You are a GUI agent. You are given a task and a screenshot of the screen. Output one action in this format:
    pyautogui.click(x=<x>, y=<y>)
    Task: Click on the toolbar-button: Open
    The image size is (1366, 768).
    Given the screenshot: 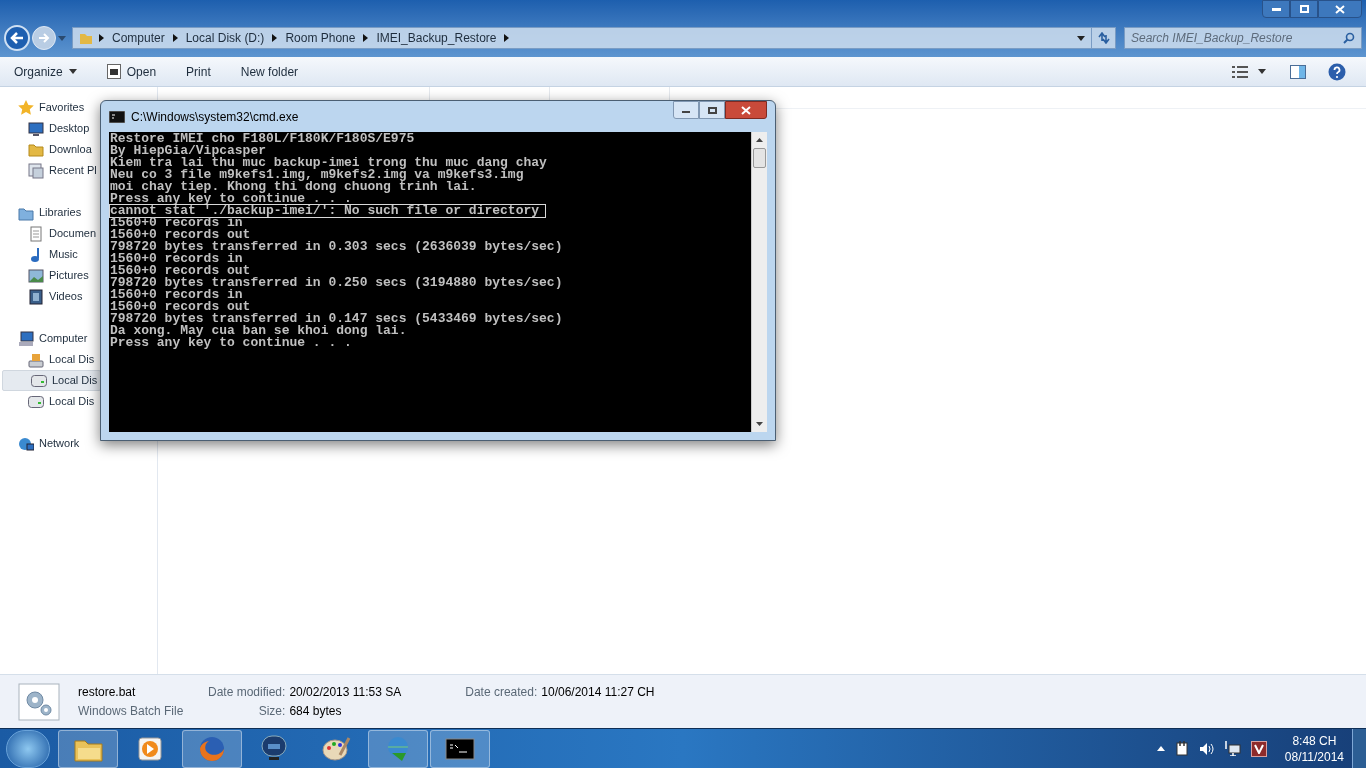 What is the action you would take?
    pyautogui.click(x=131, y=71)
    